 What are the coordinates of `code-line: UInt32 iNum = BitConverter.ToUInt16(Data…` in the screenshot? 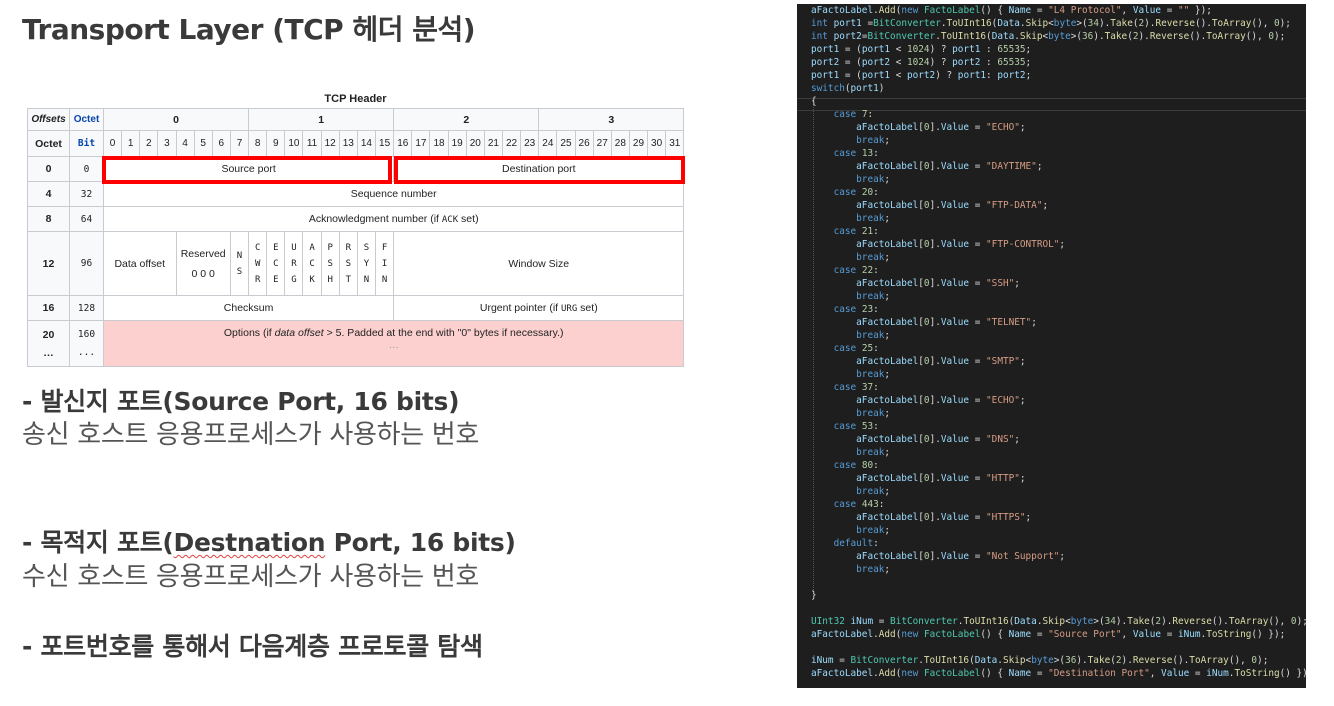 It's located at (1058, 621).